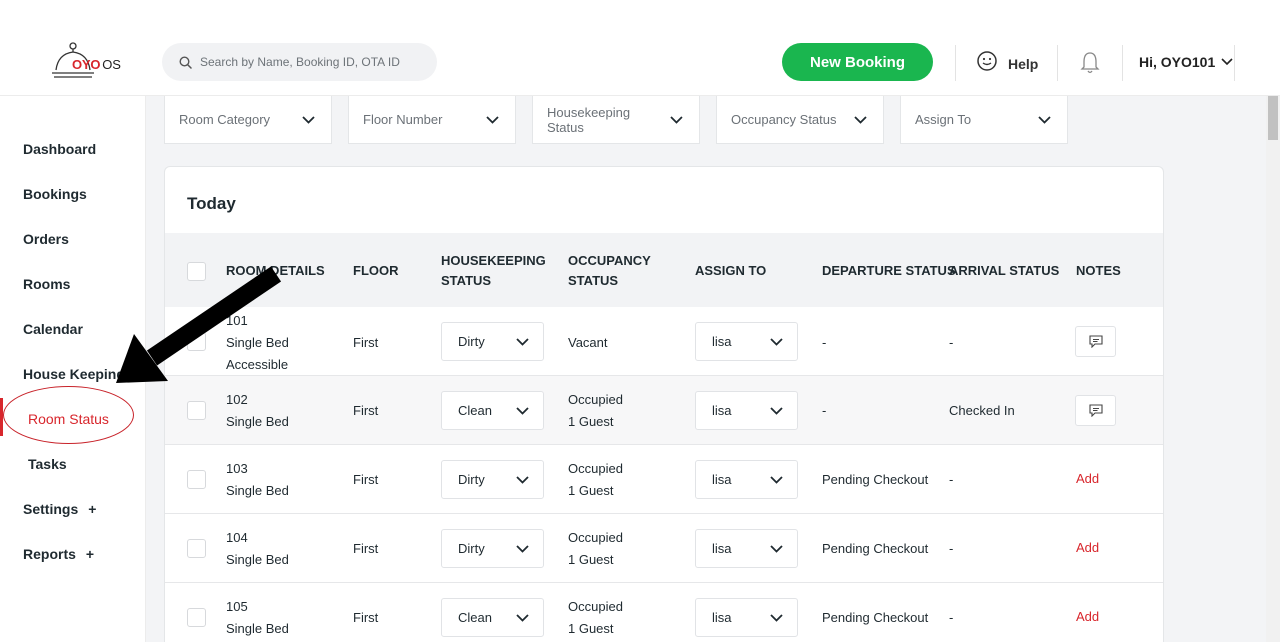  I want to click on help-button: Help, so click(1007, 61).